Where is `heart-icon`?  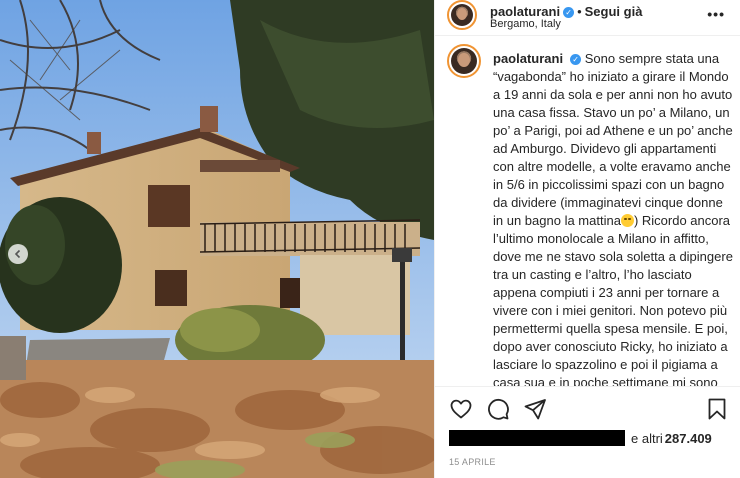 heart-icon is located at coordinates (461, 409).